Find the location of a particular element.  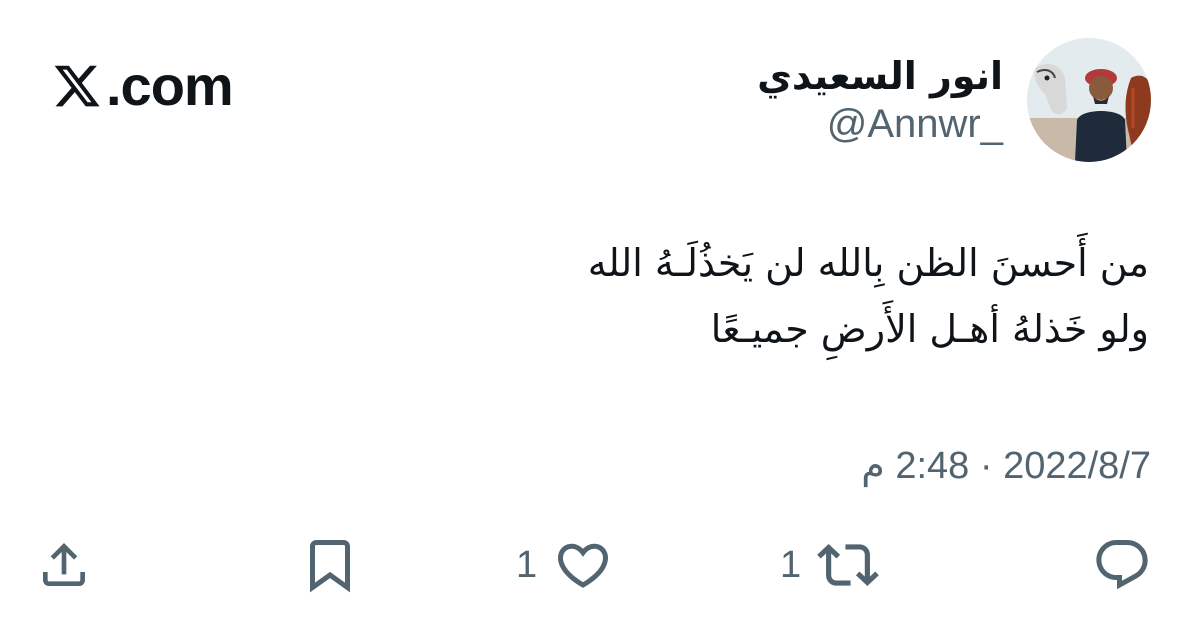

reply-icon is located at coordinates (1122, 565).